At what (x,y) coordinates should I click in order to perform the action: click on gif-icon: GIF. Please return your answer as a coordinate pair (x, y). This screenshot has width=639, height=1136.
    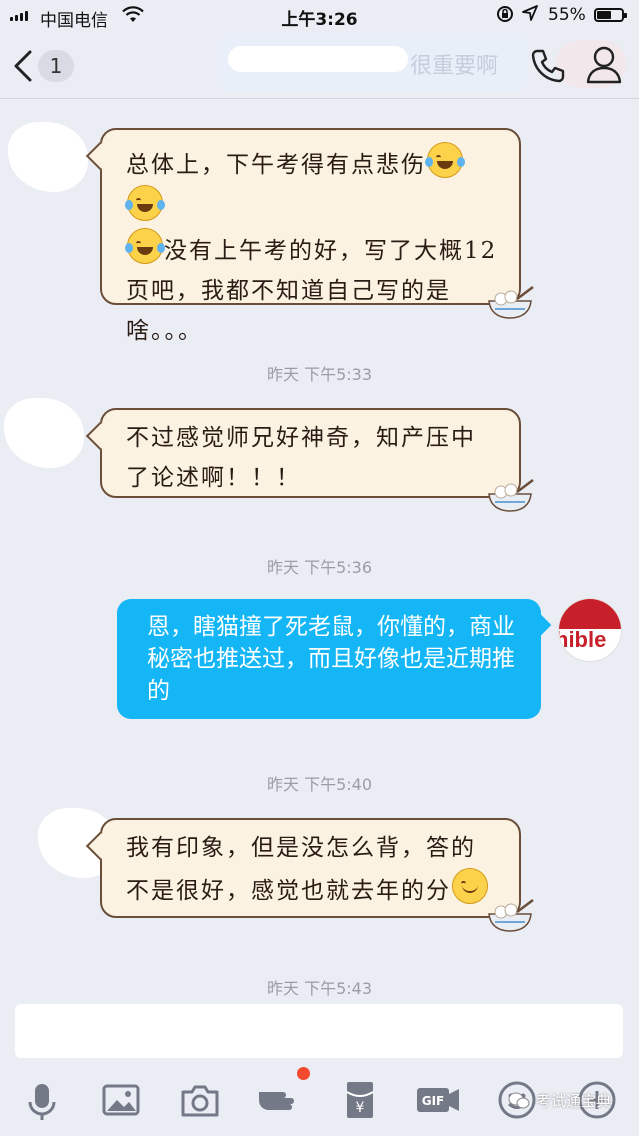
    Looking at the image, I should click on (437, 1100).